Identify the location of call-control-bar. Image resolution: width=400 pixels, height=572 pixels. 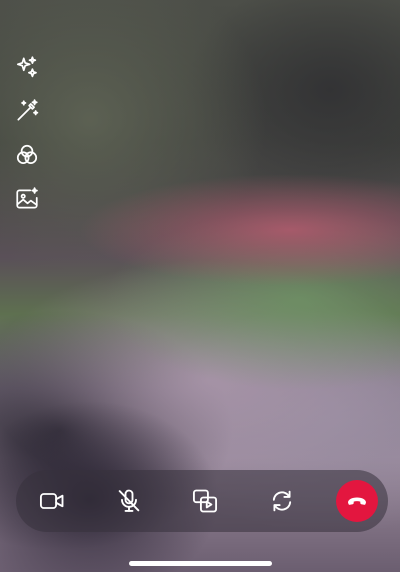
(202, 501).